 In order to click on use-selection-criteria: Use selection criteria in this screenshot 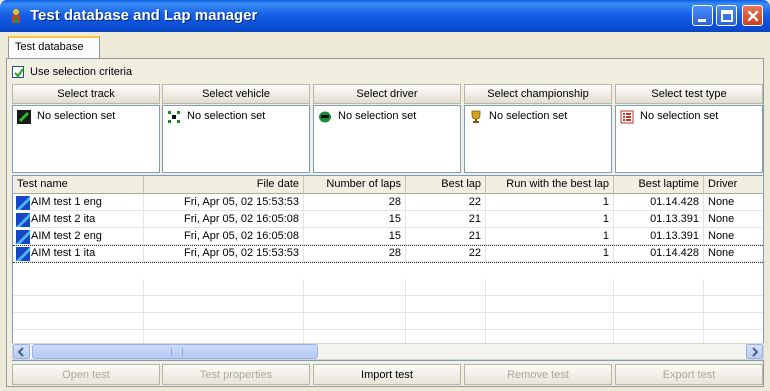, I will do `click(72, 72)`.